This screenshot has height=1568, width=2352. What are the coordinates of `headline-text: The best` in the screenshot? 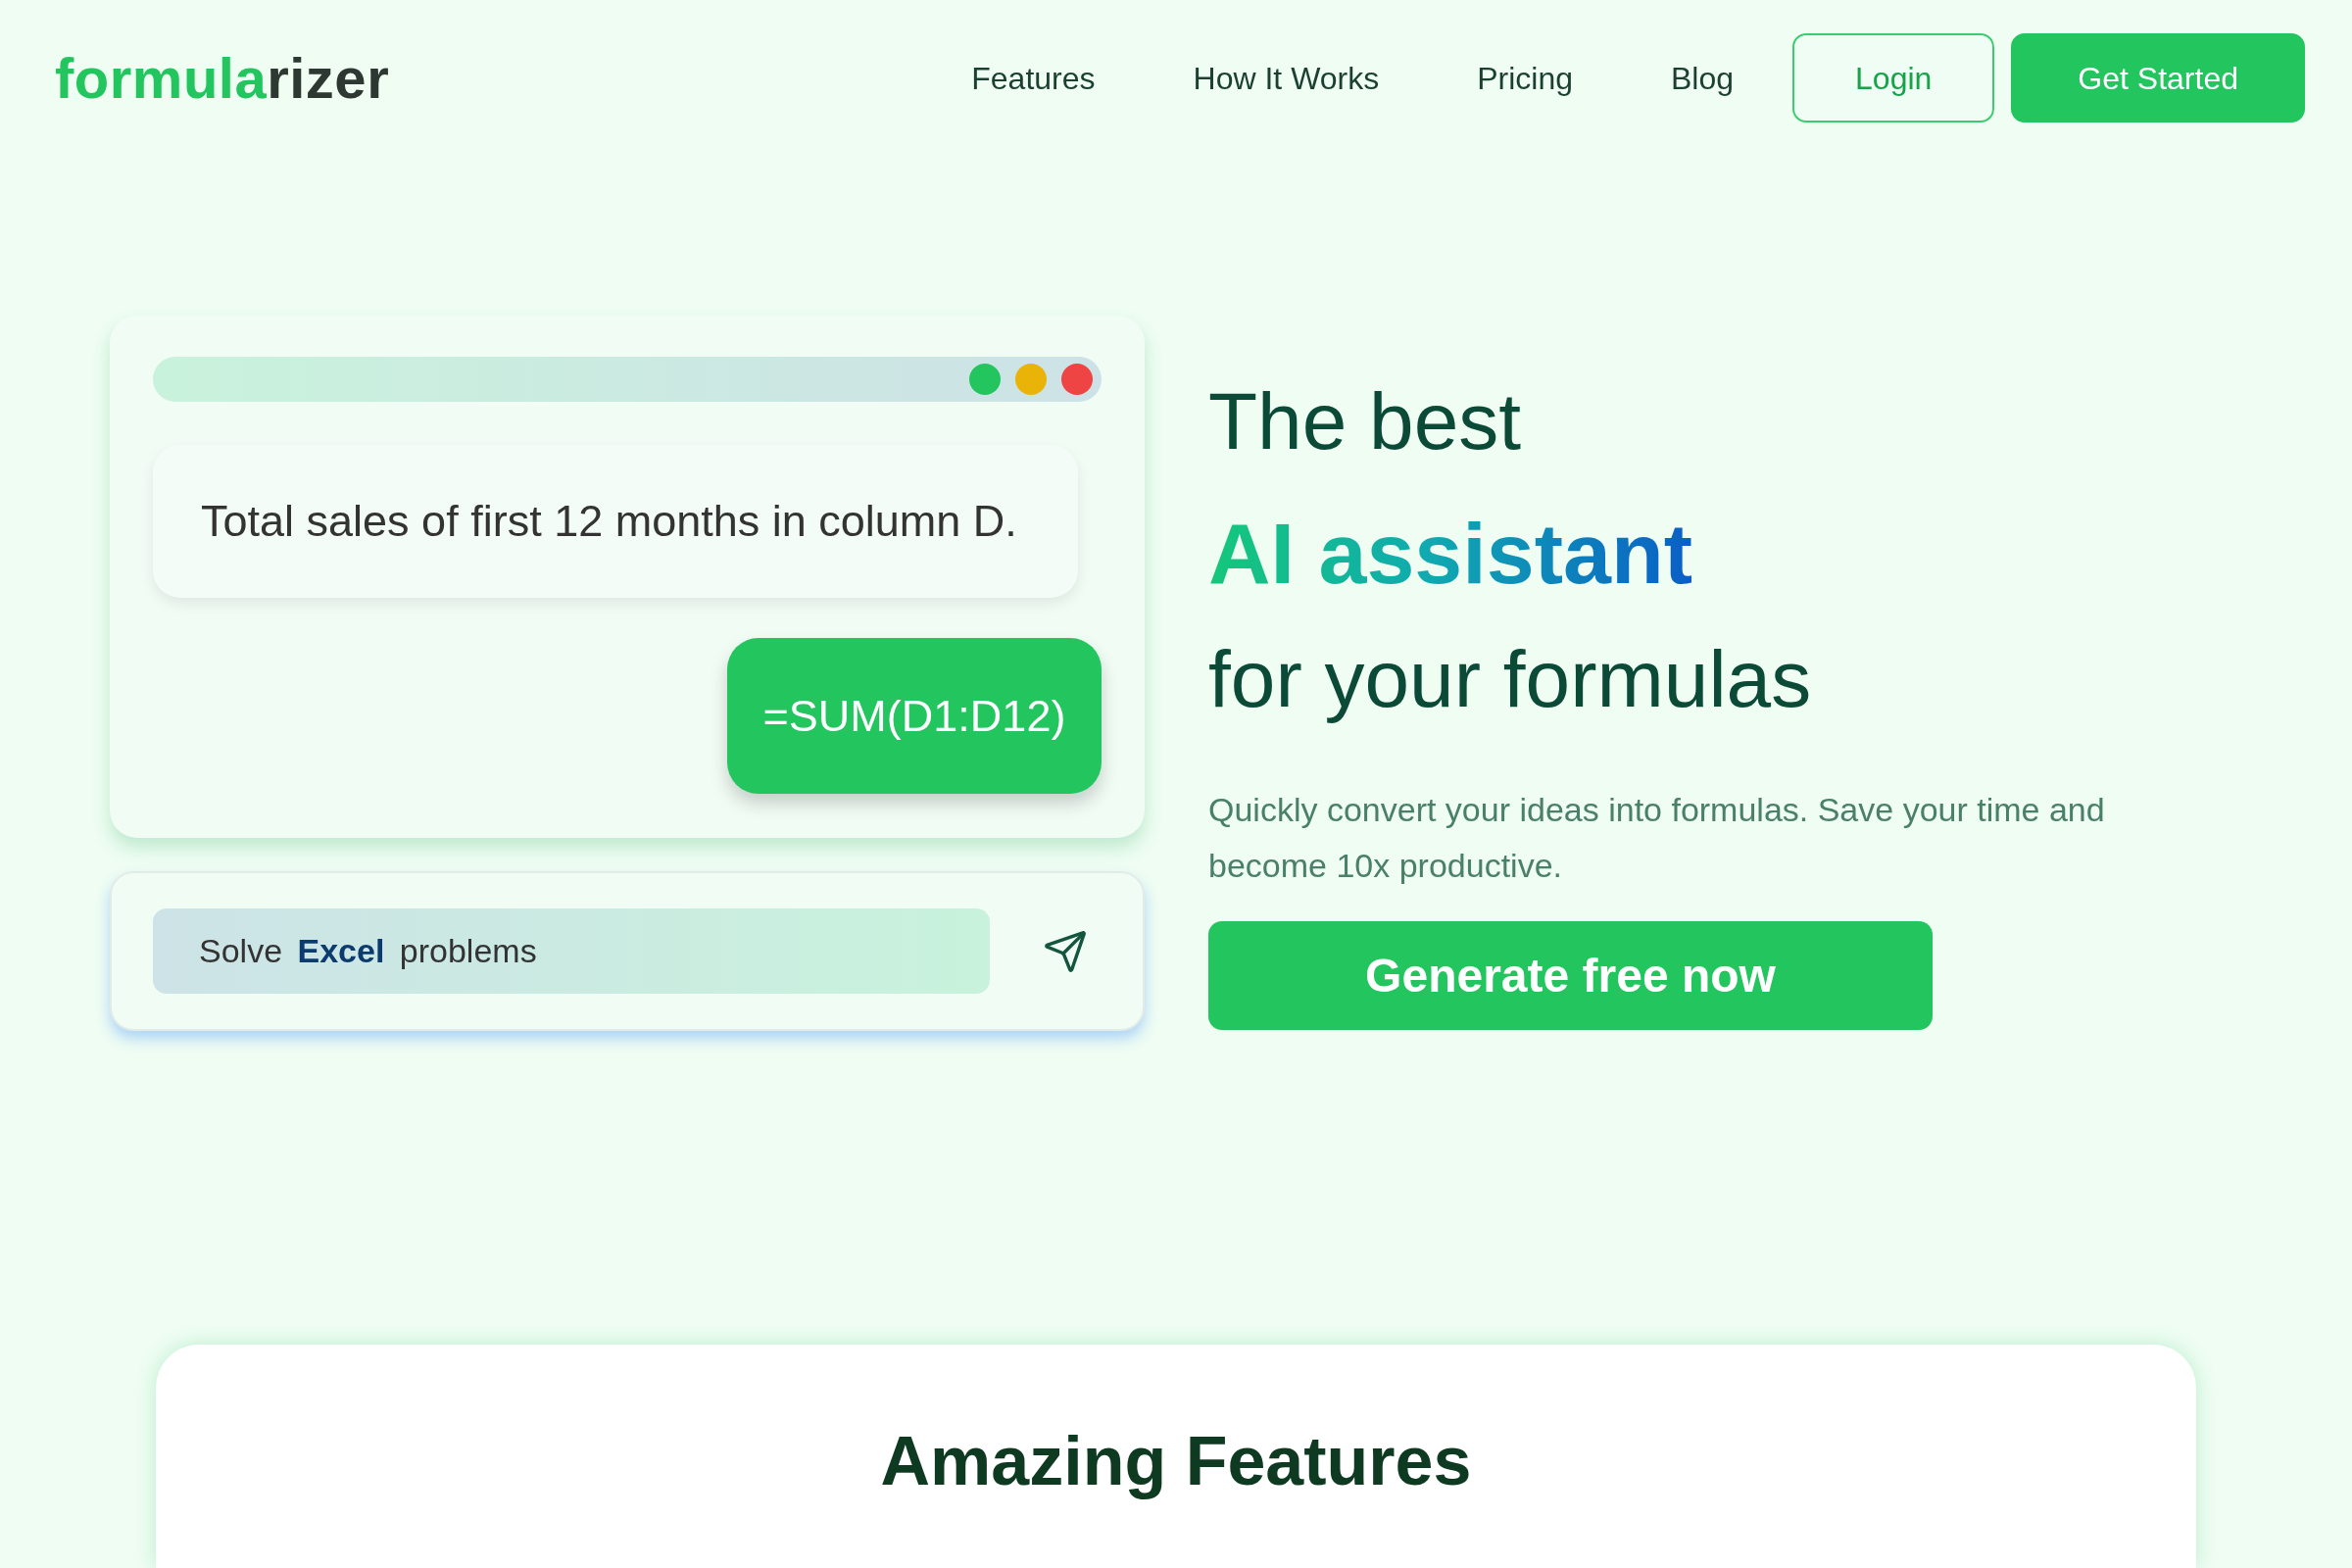 It's located at (1366, 421).